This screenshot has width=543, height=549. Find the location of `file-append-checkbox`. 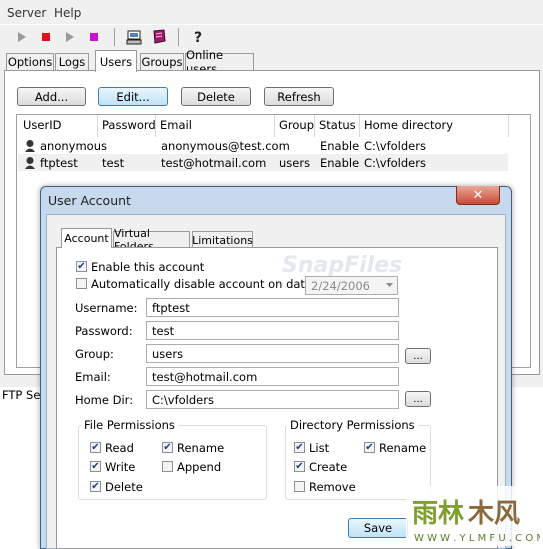

file-append-checkbox is located at coordinates (167, 466).